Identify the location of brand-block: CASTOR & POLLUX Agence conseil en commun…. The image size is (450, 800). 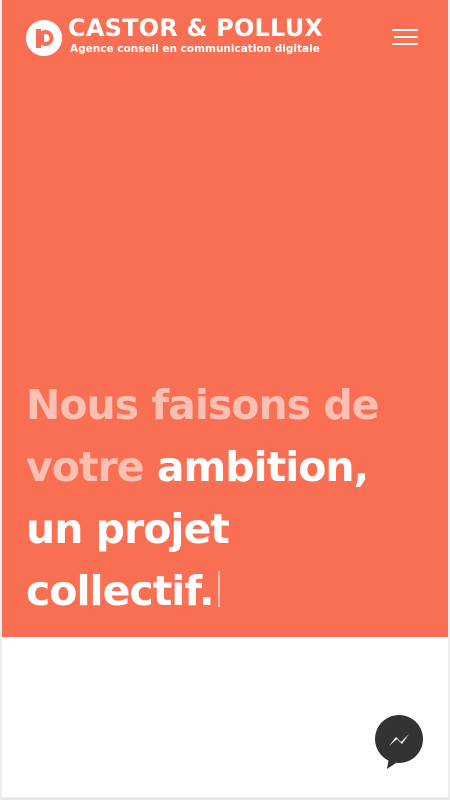
(195, 35).